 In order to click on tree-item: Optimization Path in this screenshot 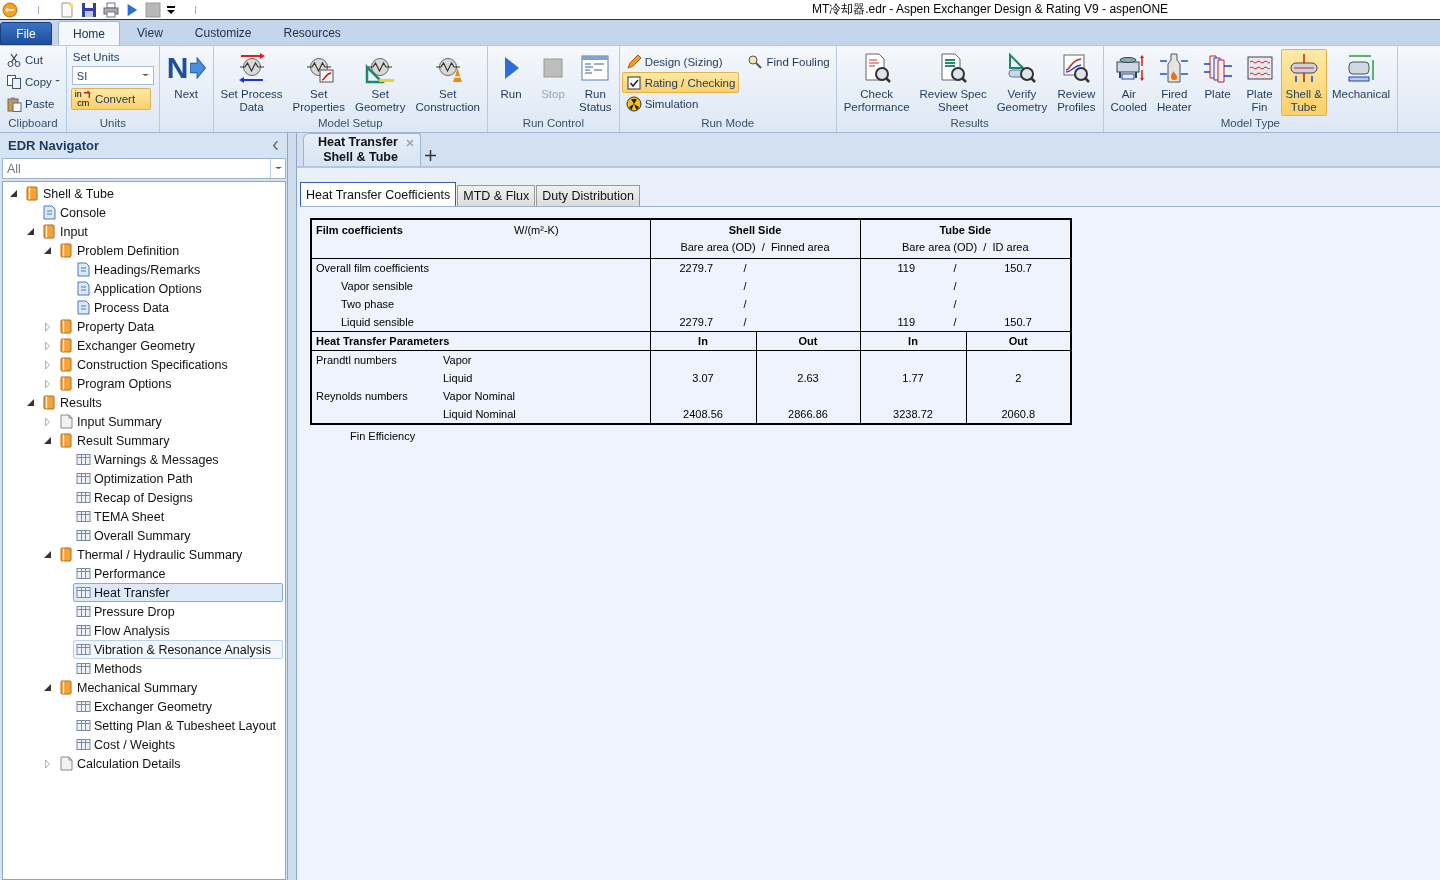, I will do `click(134, 478)`.